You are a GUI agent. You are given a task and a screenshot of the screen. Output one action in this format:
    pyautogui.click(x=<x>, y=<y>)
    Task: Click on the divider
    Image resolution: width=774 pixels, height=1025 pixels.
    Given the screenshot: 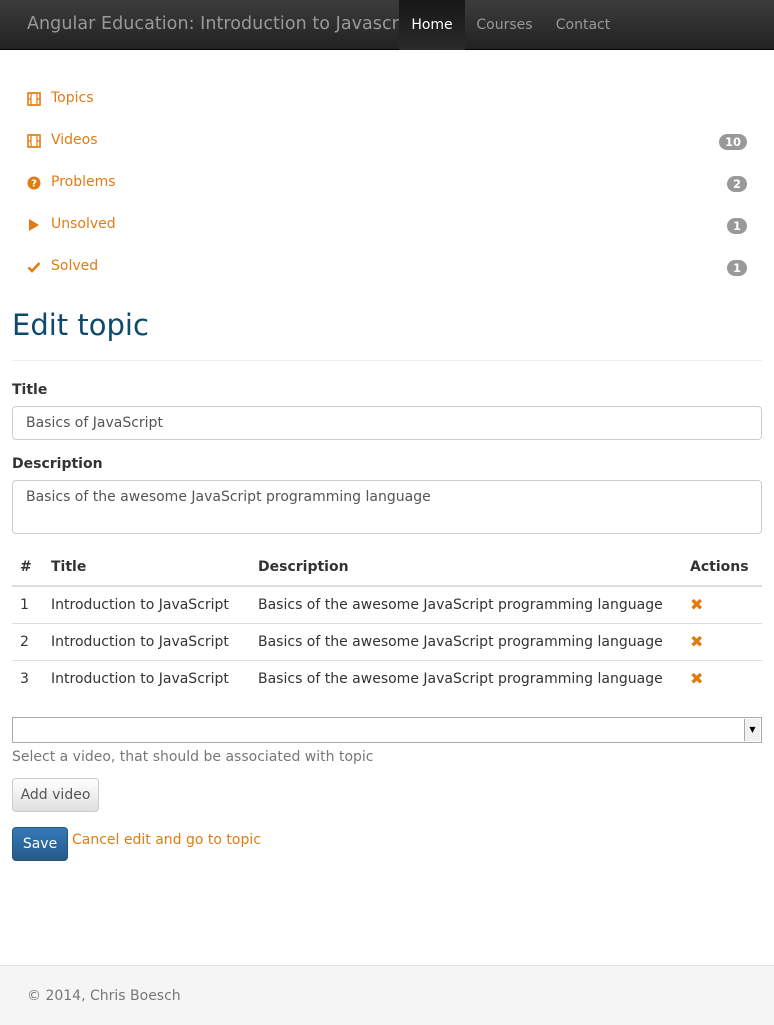 What is the action you would take?
    pyautogui.click(x=387, y=360)
    